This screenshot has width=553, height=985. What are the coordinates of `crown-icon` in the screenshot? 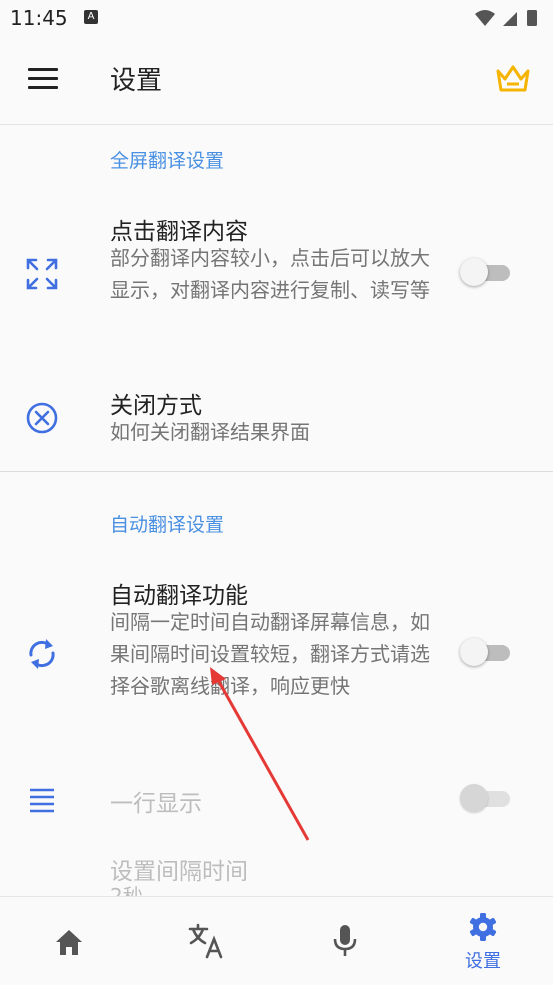 It's located at (513, 79).